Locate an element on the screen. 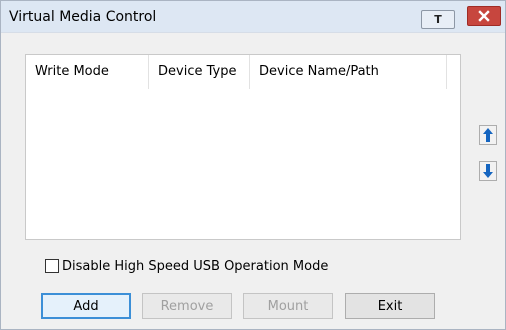  close-icon is located at coordinates (484, 16).